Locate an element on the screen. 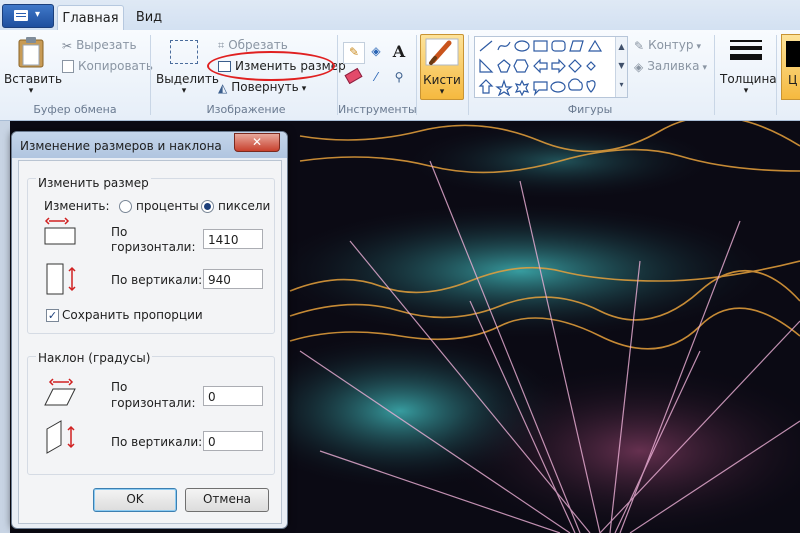  color-picker-tool: ⁄ is located at coordinates (376, 78).